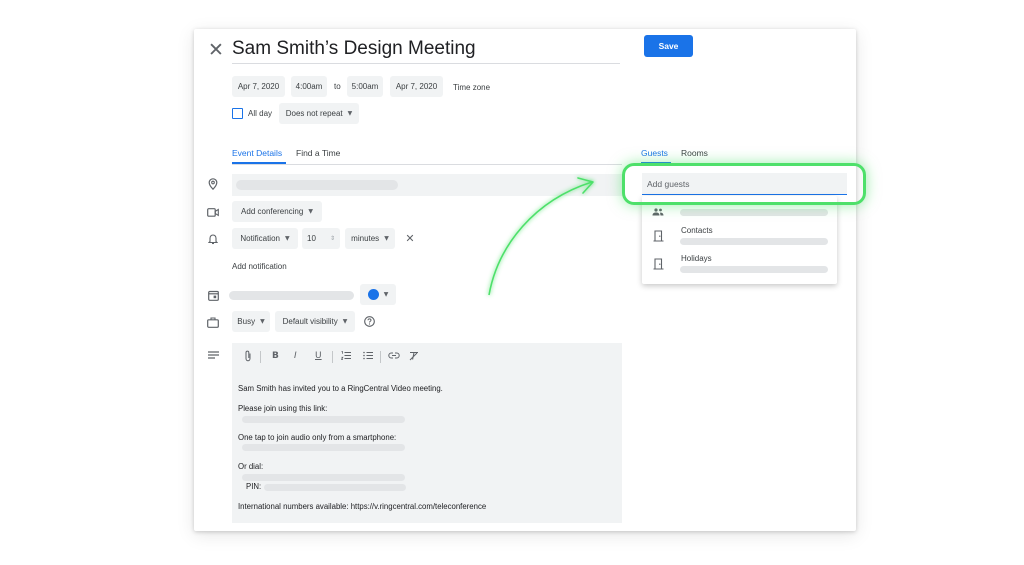 The image size is (1024, 565). Describe the element at coordinates (248, 357) in the screenshot. I see `attachment-icon` at that location.